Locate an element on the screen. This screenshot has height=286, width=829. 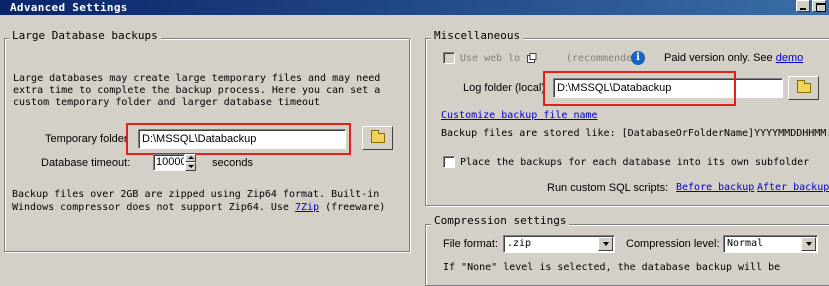
timeout-unit: seconds is located at coordinates (232, 163).